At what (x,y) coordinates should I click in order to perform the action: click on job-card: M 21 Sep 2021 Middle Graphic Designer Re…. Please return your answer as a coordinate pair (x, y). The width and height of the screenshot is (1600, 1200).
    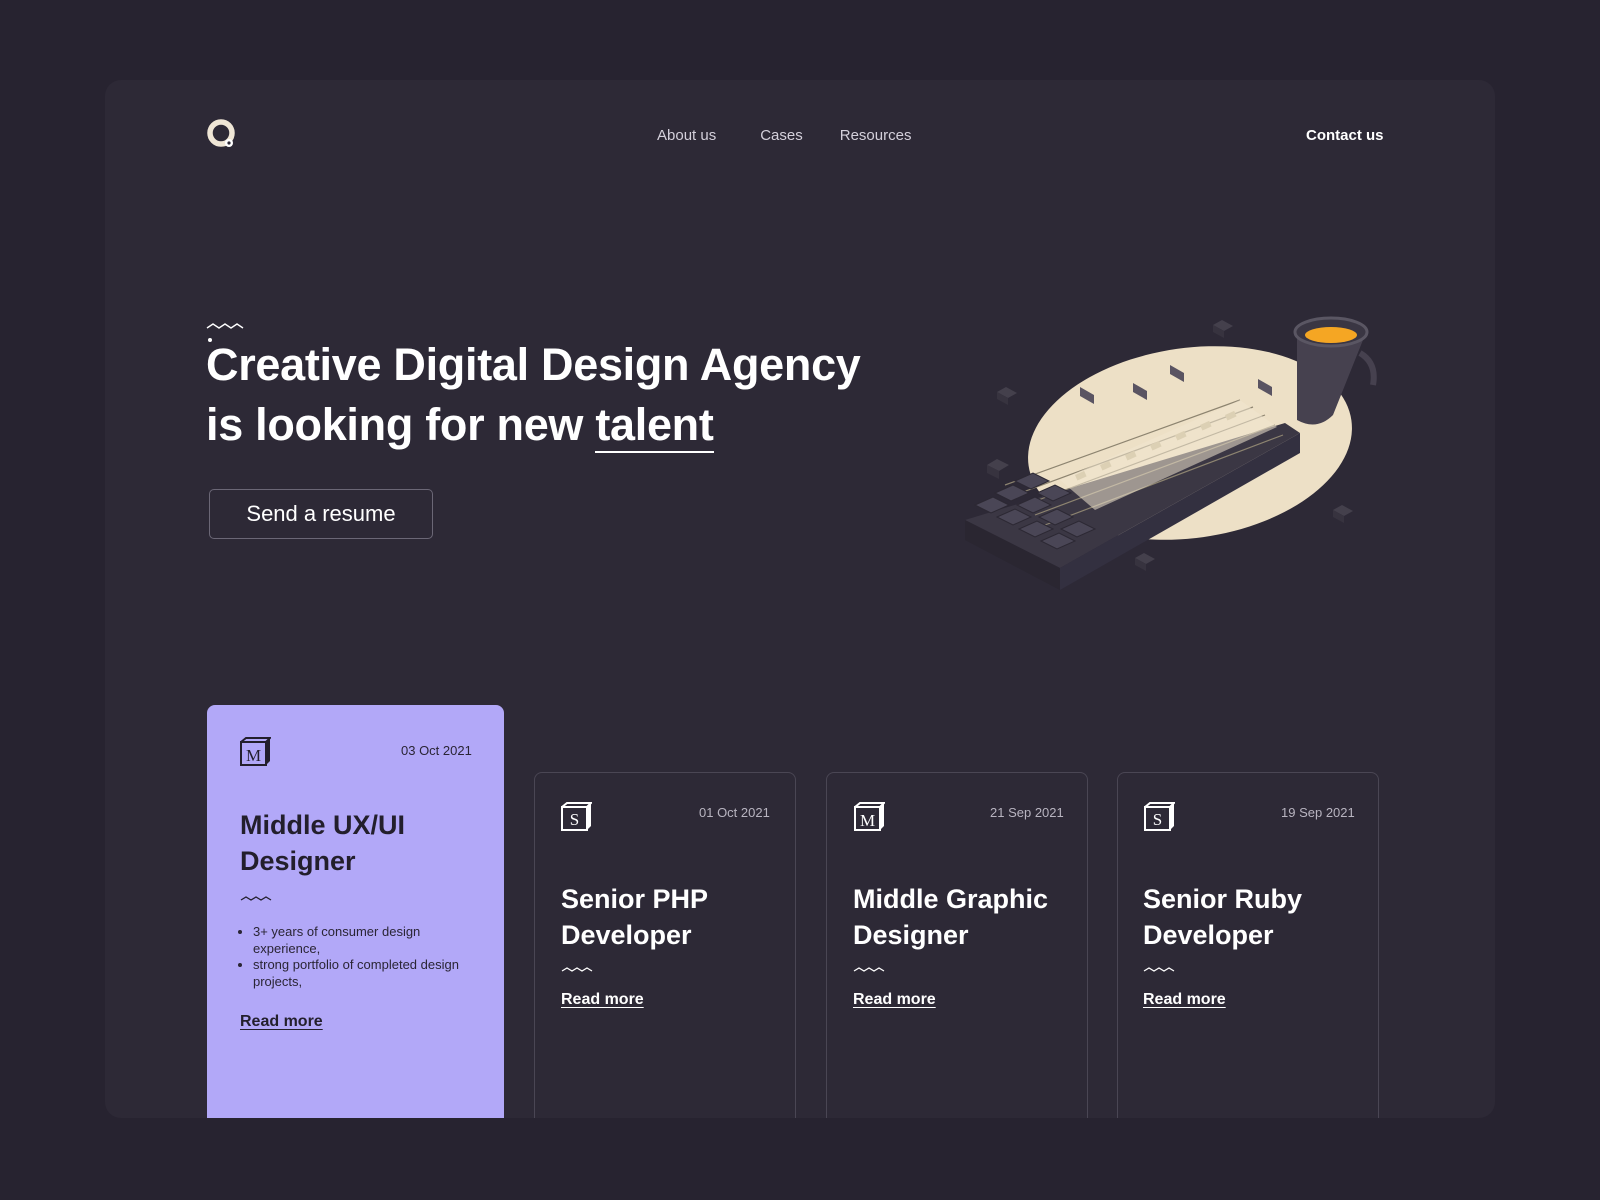
    Looking at the image, I should click on (957, 945).